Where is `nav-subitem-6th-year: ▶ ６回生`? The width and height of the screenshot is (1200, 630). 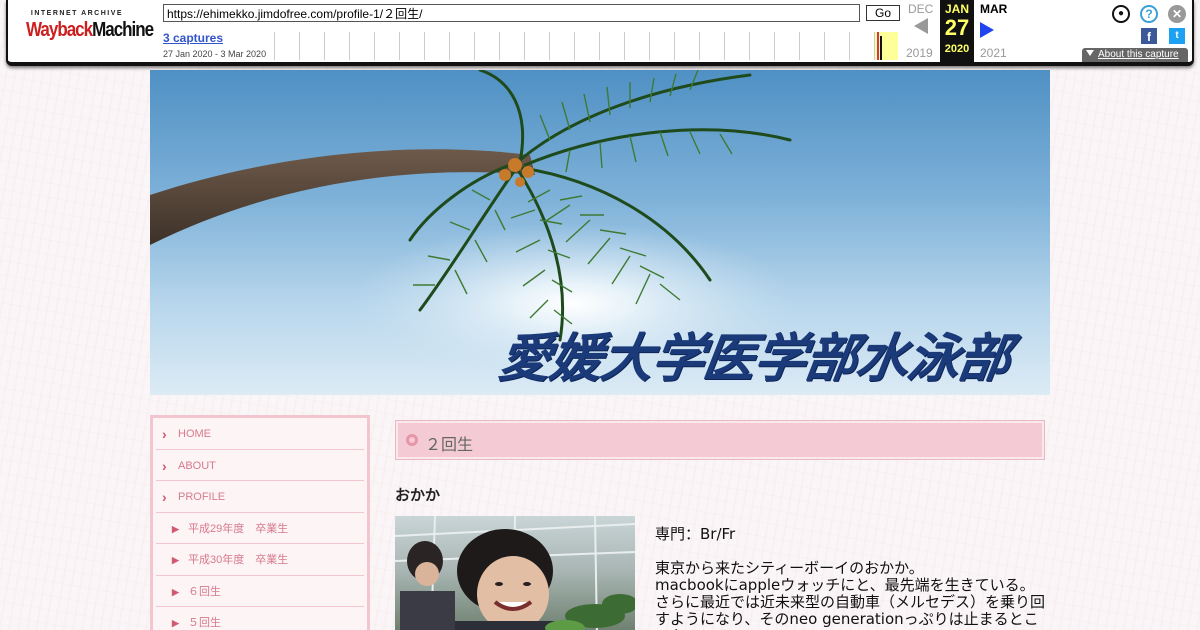
nav-subitem-6th-year: ▶ ６回生 is located at coordinates (260, 591).